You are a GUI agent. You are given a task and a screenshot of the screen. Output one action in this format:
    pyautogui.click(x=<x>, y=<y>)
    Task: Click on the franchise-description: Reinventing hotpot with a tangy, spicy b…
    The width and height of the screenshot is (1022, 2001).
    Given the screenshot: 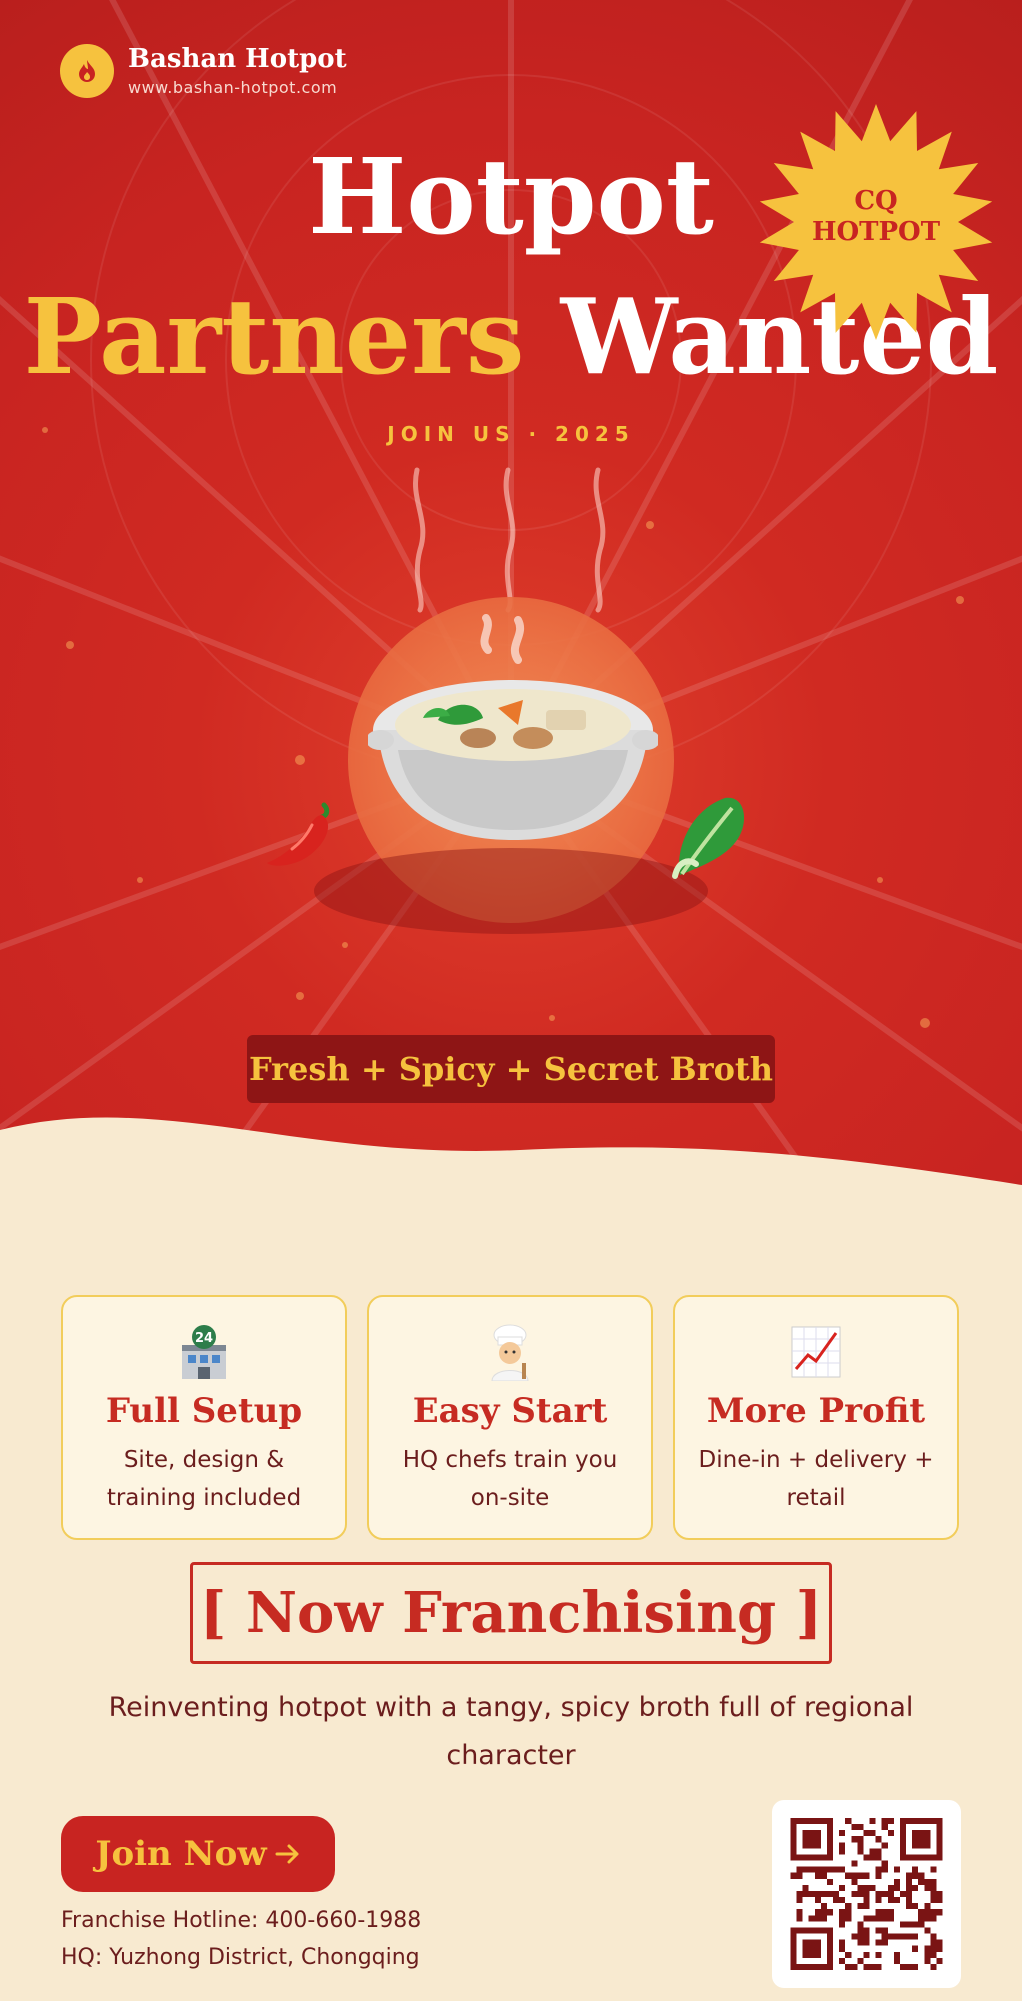 What is the action you would take?
    pyautogui.click(x=511, y=1731)
    